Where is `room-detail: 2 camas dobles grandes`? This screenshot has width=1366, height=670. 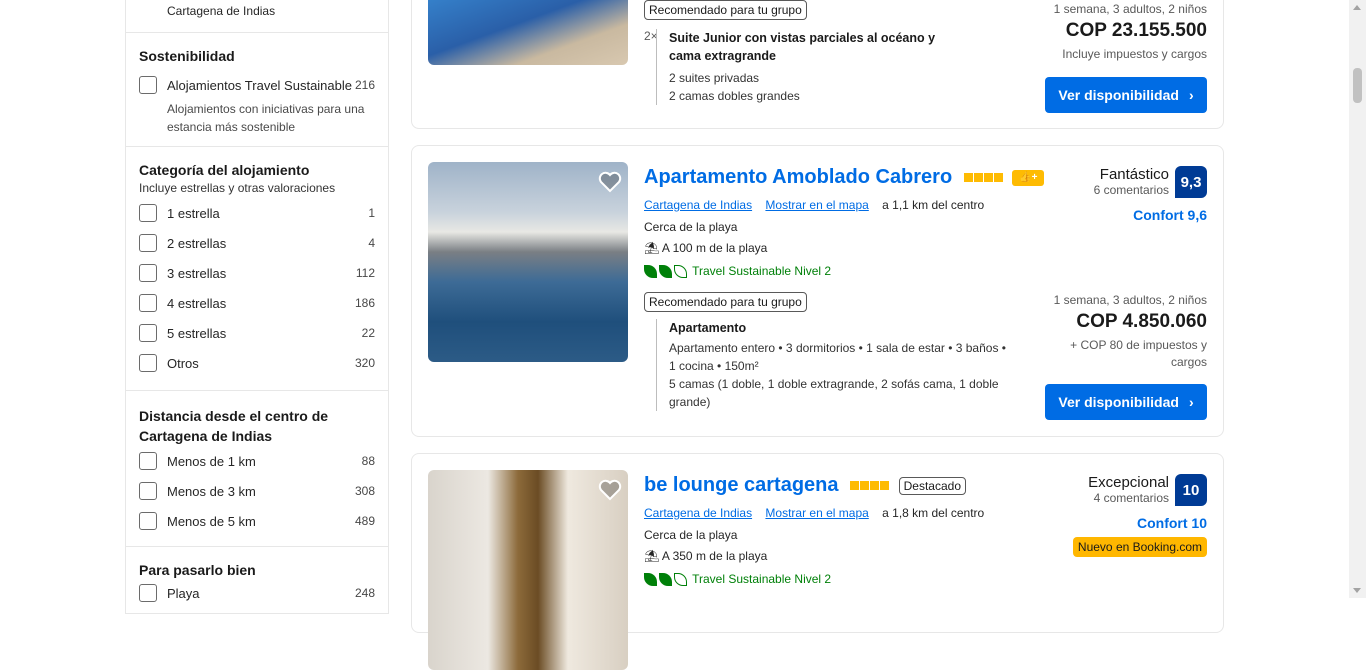 room-detail: 2 camas dobles grandes is located at coordinates (734, 96).